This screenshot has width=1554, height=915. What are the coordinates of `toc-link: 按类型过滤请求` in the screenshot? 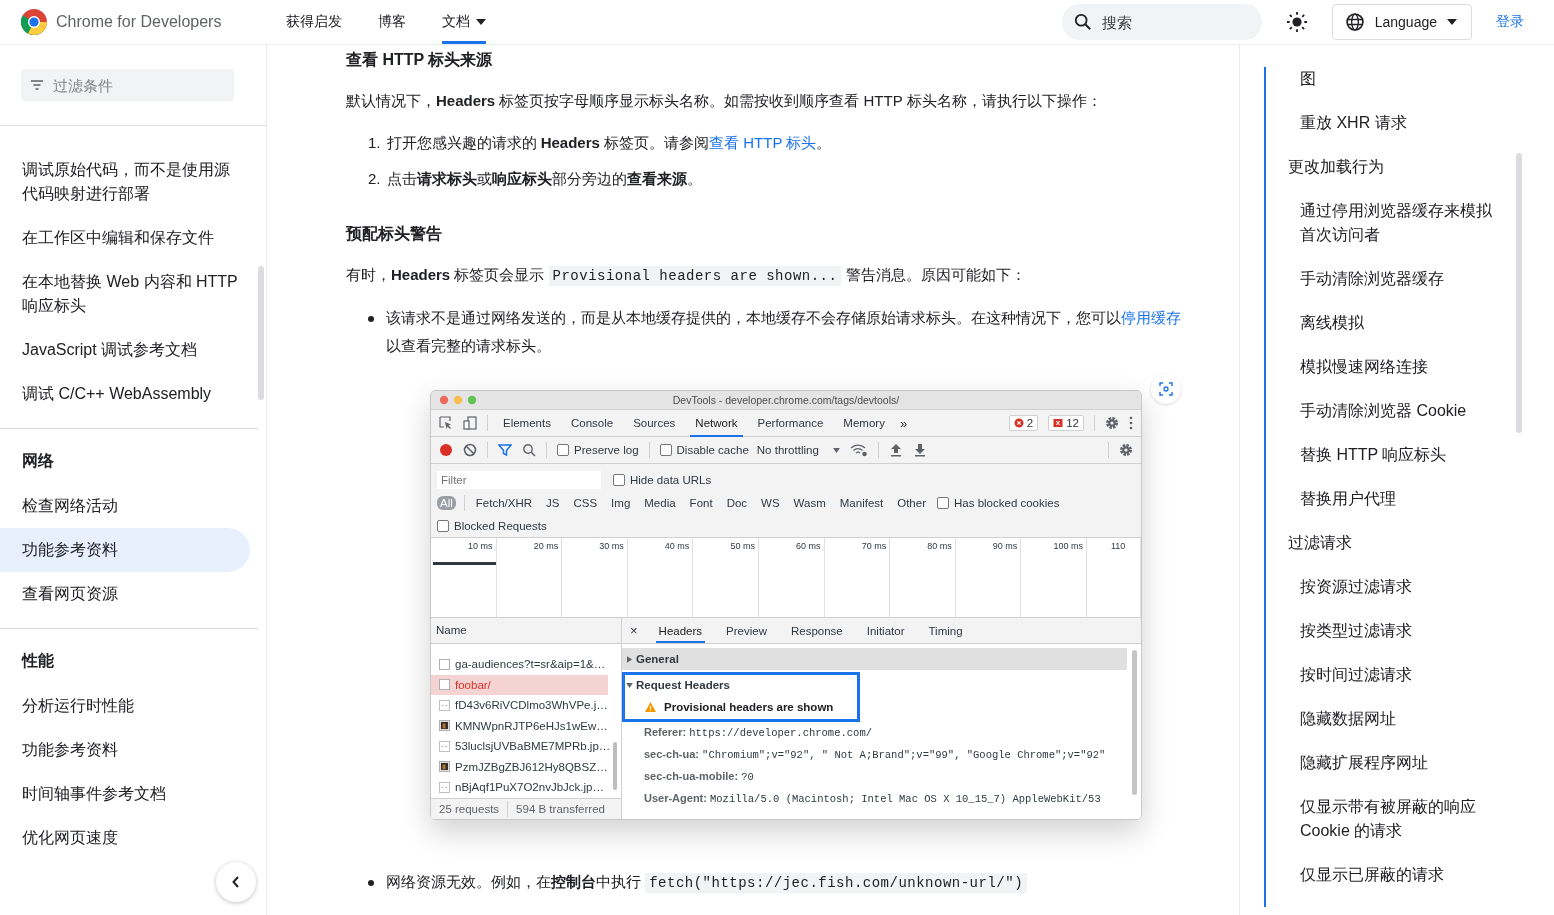 It's located at (1386, 631).